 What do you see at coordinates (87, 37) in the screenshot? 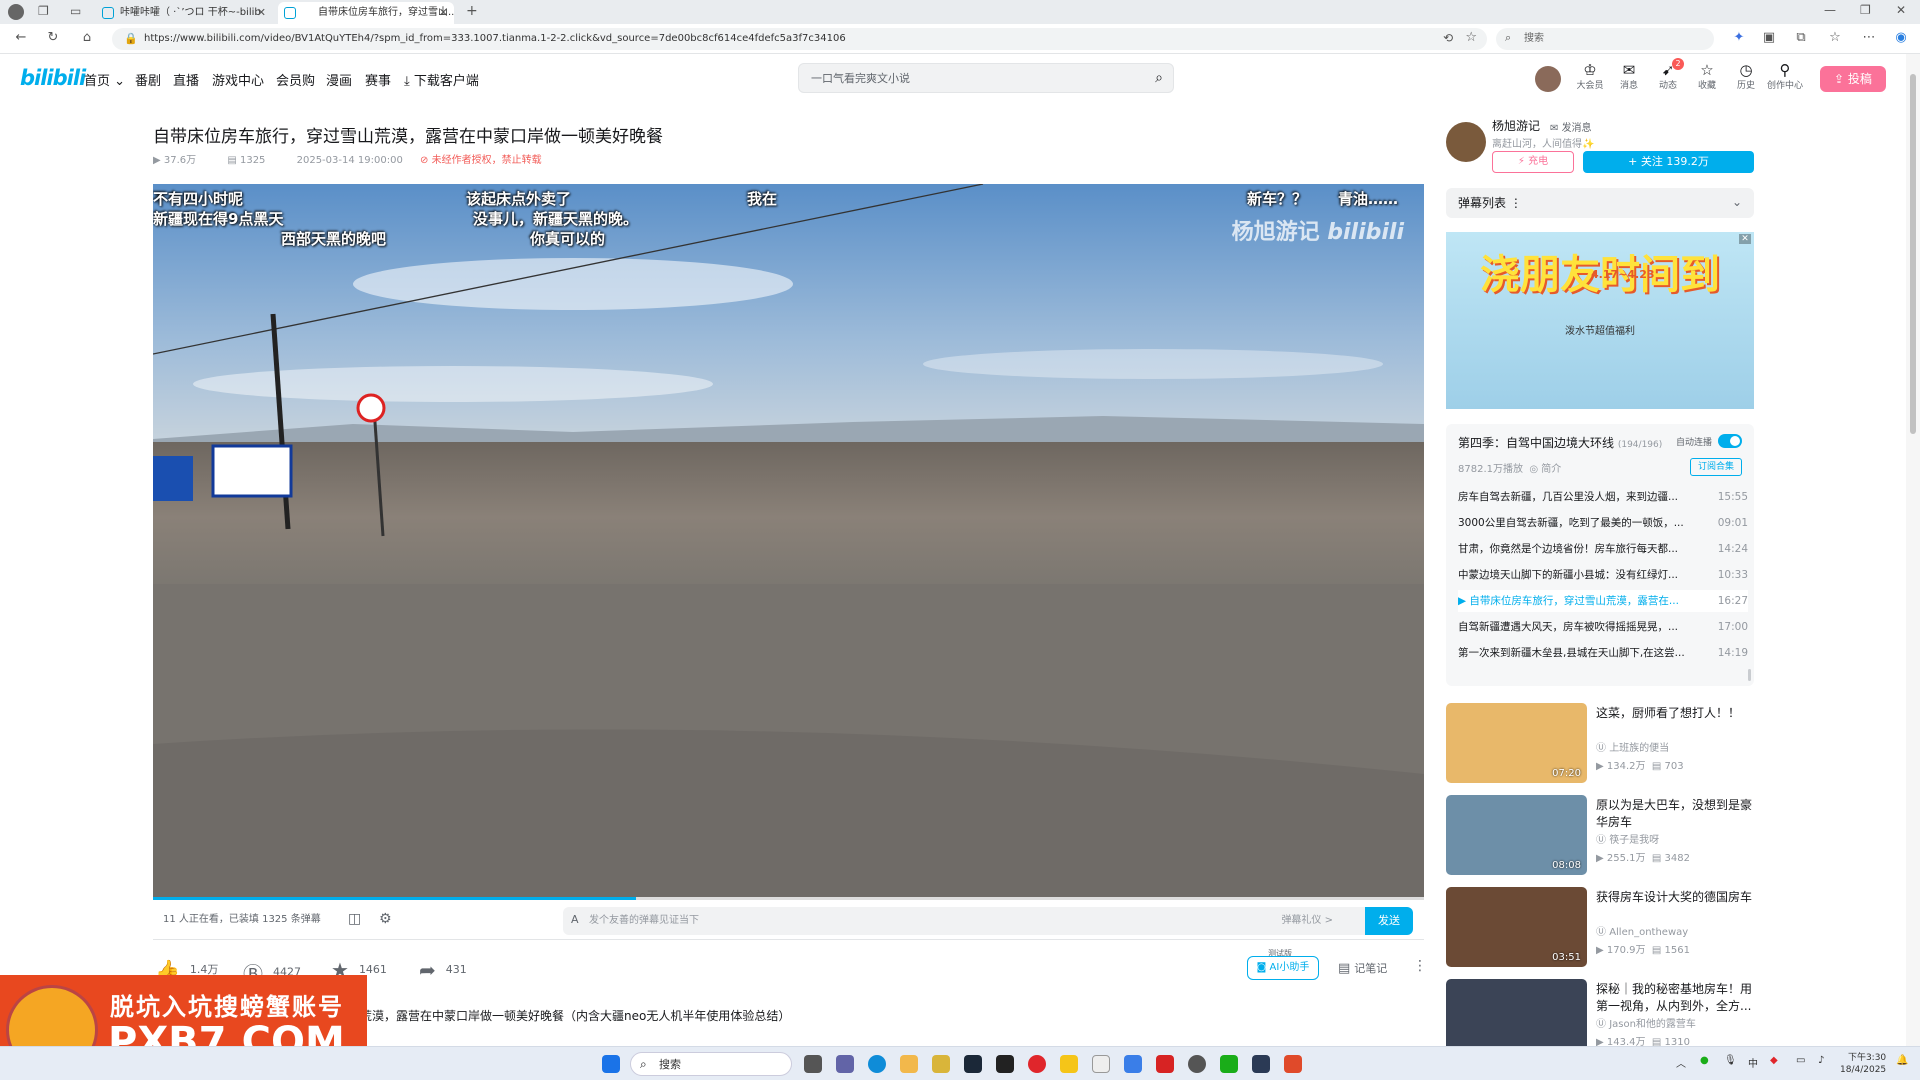
I see `home-icon: ⌂` at bounding box center [87, 37].